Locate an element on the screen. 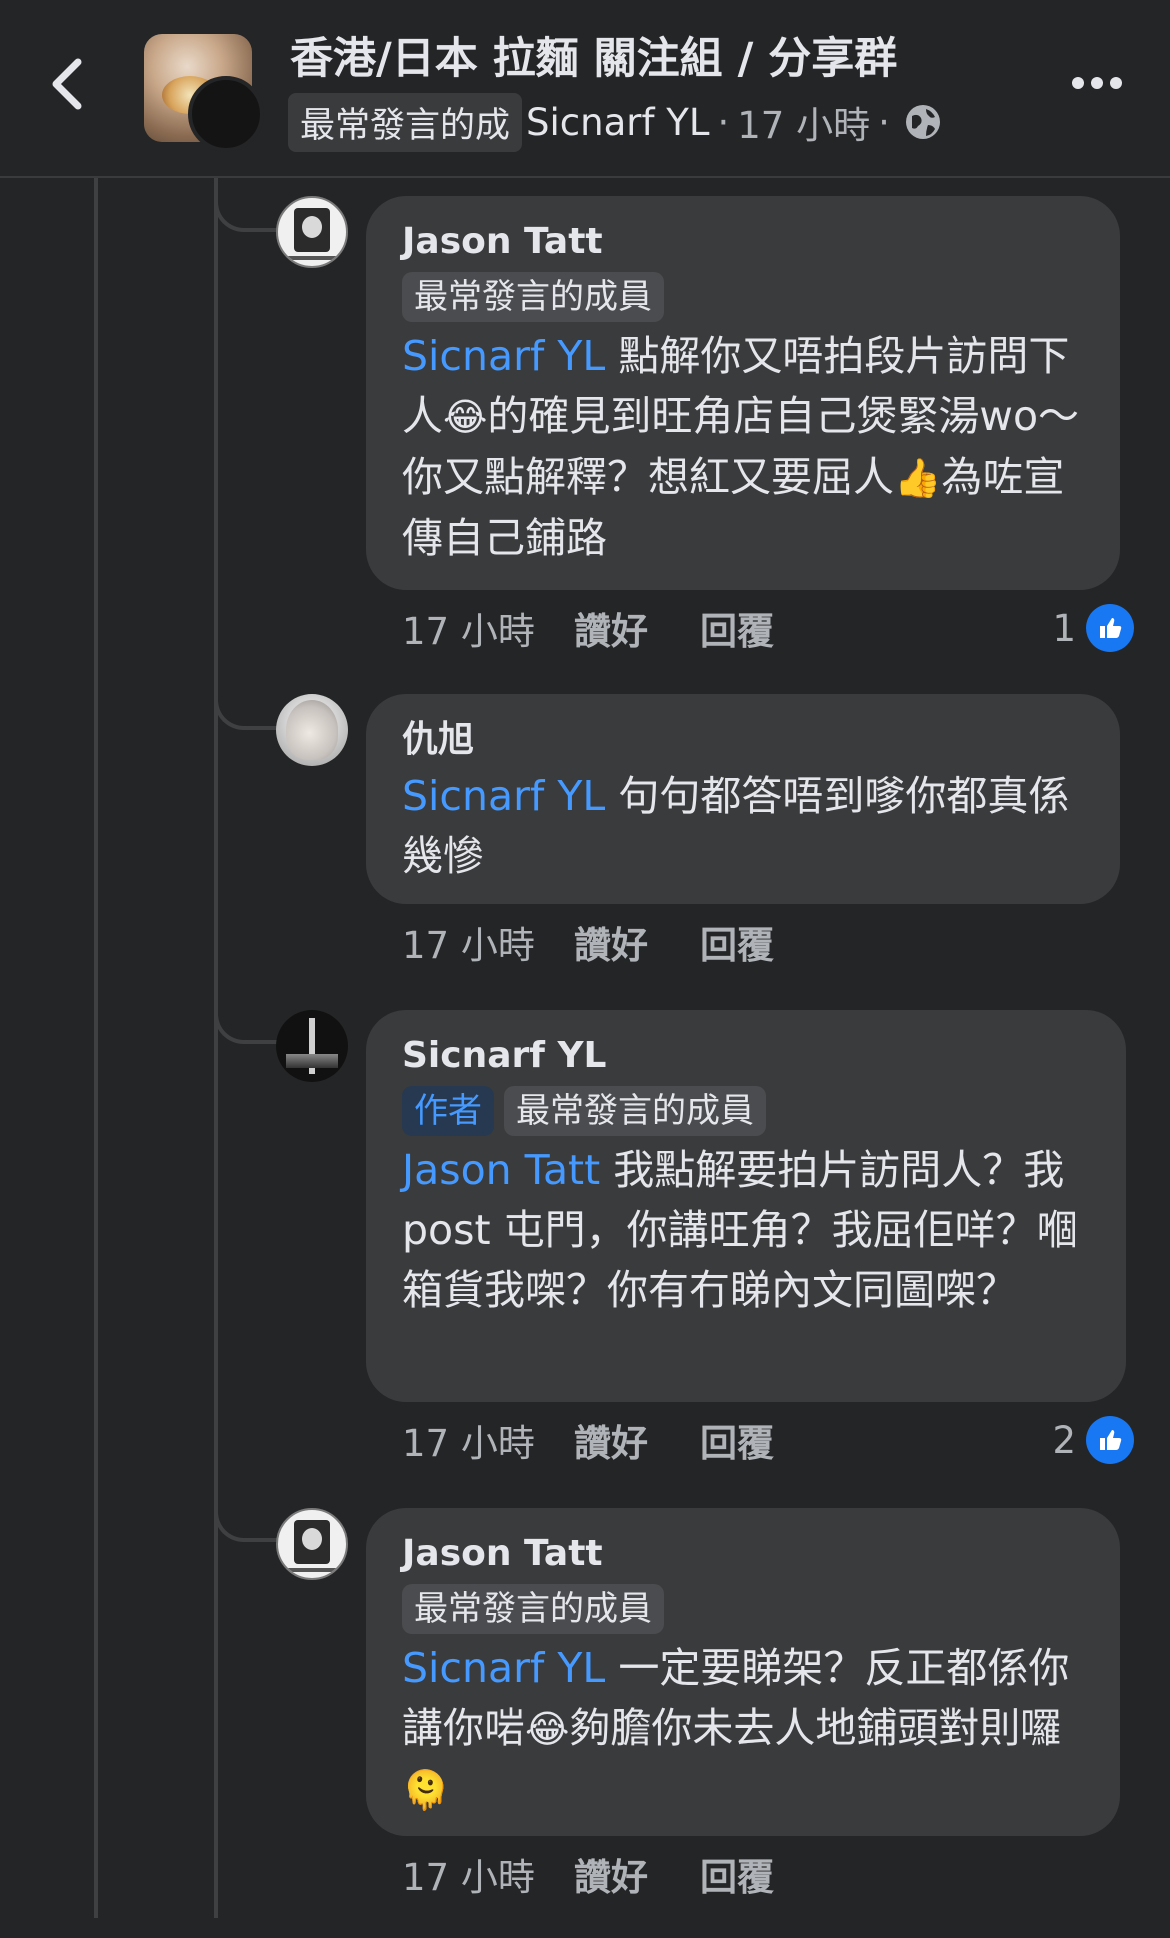 The height and width of the screenshot is (1938, 1170). member-badge: 最常發言的成 is located at coordinates (405, 122).